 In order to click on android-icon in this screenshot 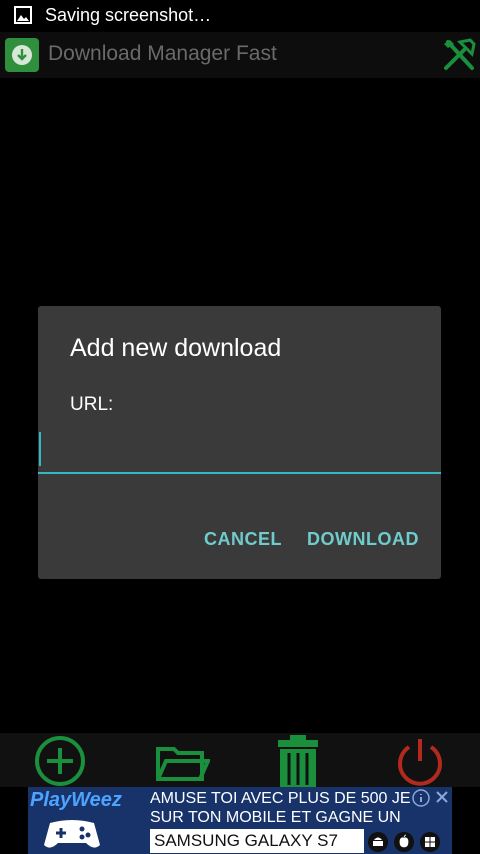, I will do `click(378, 842)`.